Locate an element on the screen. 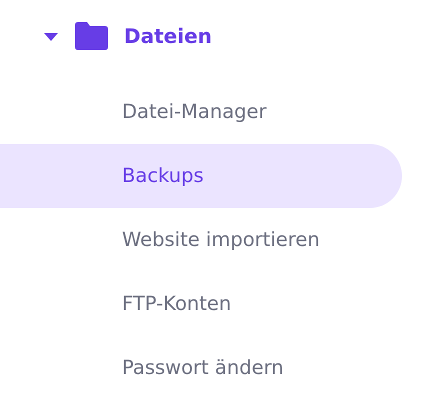 The image size is (422, 404). folder-icon is located at coordinates (91, 36).